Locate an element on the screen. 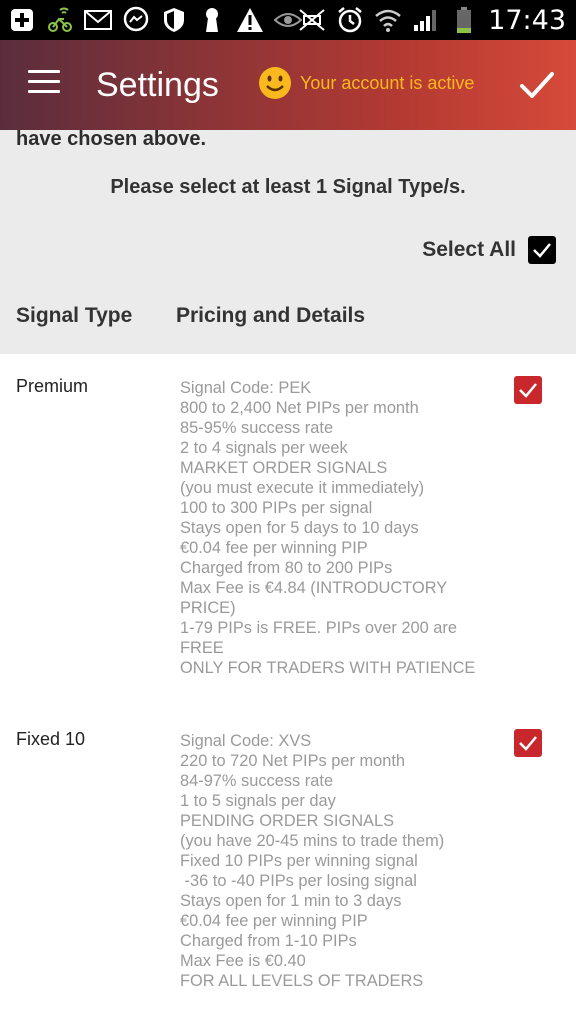 The width and height of the screenshot is (576, 1024). select-all-checkbox is located at coordinates (542, 250).